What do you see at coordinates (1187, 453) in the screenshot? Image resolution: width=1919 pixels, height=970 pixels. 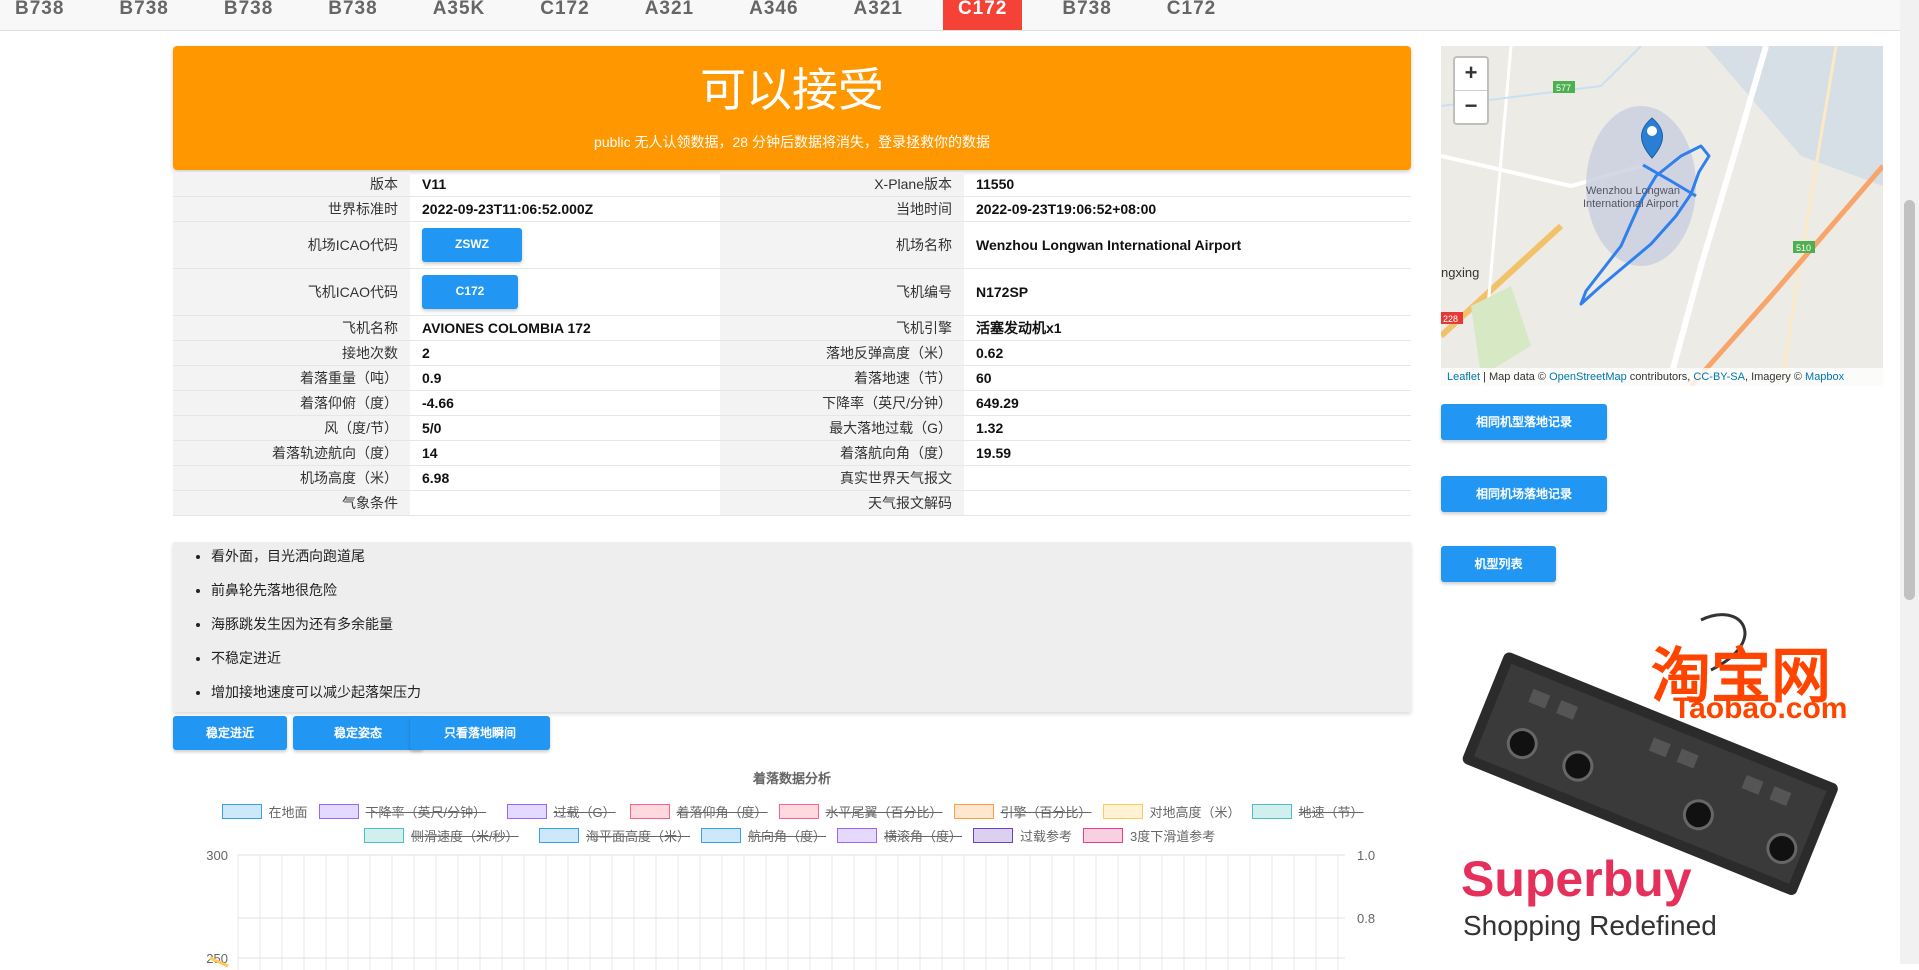 I see `heading-value: 19.59` at bounding box center [1187, 453].